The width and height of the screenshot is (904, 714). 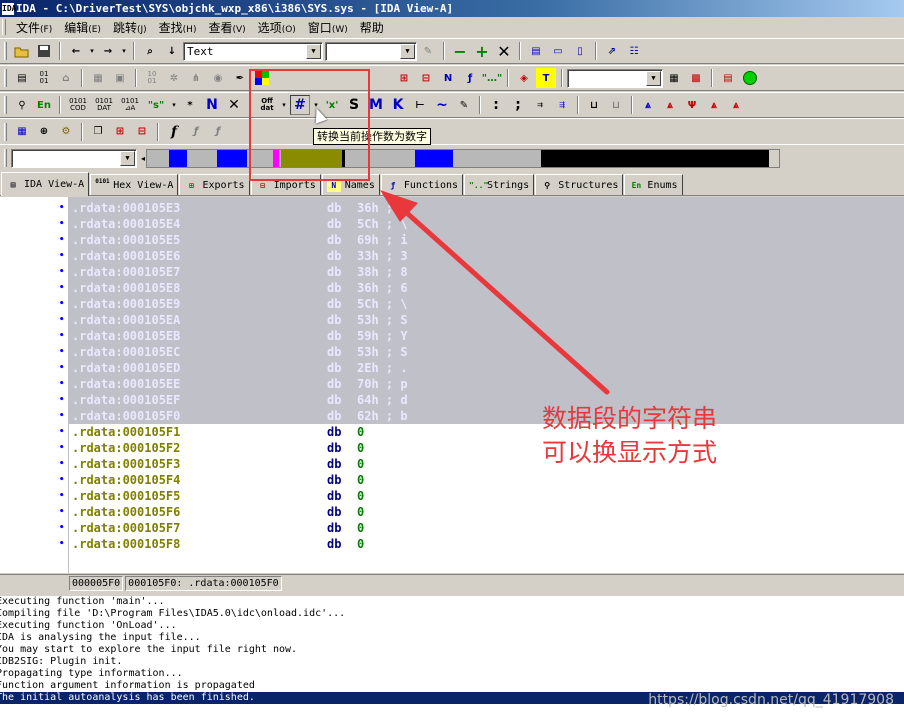 I want to click on stack-var-button: K, so click(x=398, y=105).